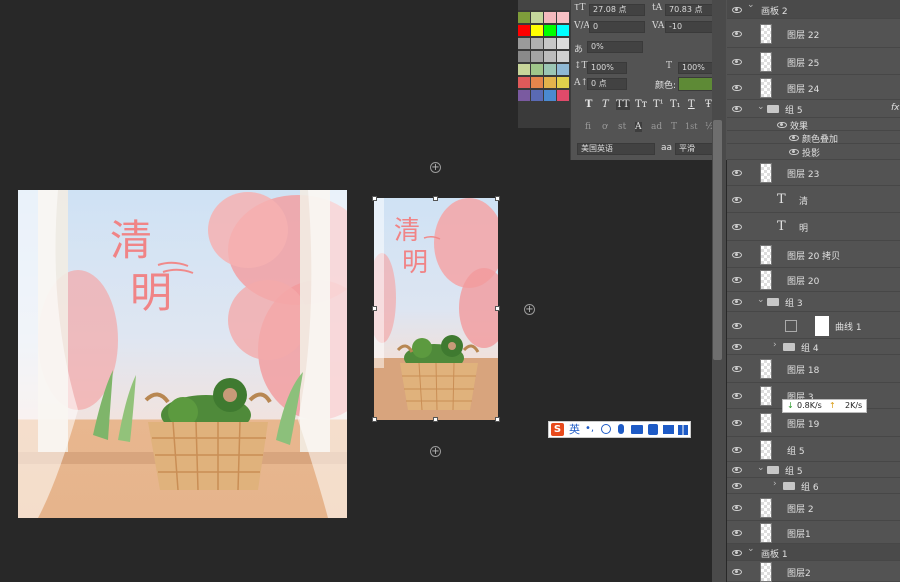 The width and height of the screenshot is (900, 582). I want to click on transform-handle-mr, so click(497, 308).